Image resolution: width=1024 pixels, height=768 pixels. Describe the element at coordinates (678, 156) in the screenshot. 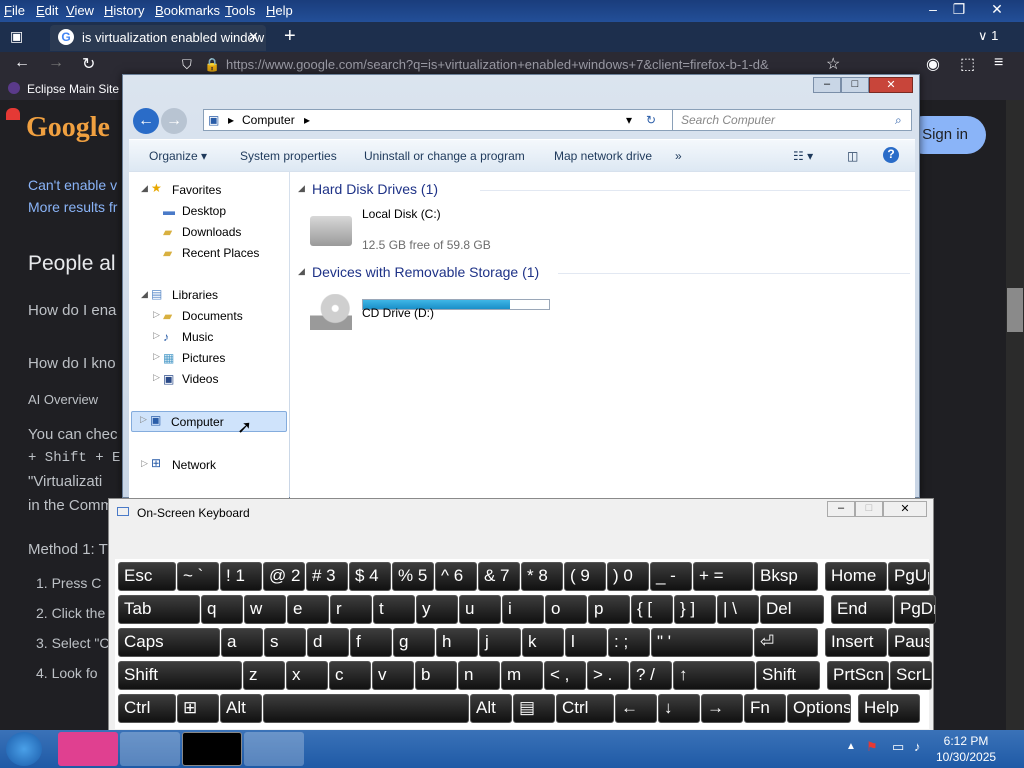

I see `more-commands-button: »` at that location.